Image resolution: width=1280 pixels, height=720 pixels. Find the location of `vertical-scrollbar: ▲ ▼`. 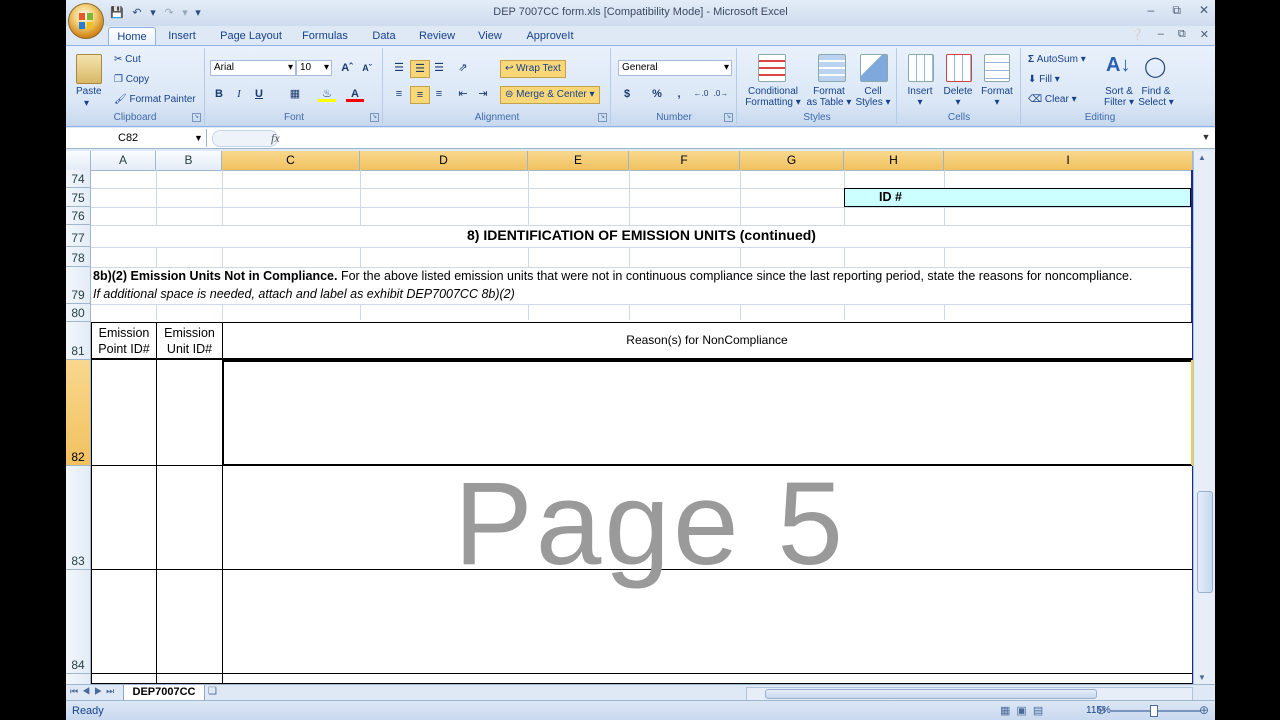

vertical-scrollbar: ▲ ▼ is located at coordinates (1204, 417).